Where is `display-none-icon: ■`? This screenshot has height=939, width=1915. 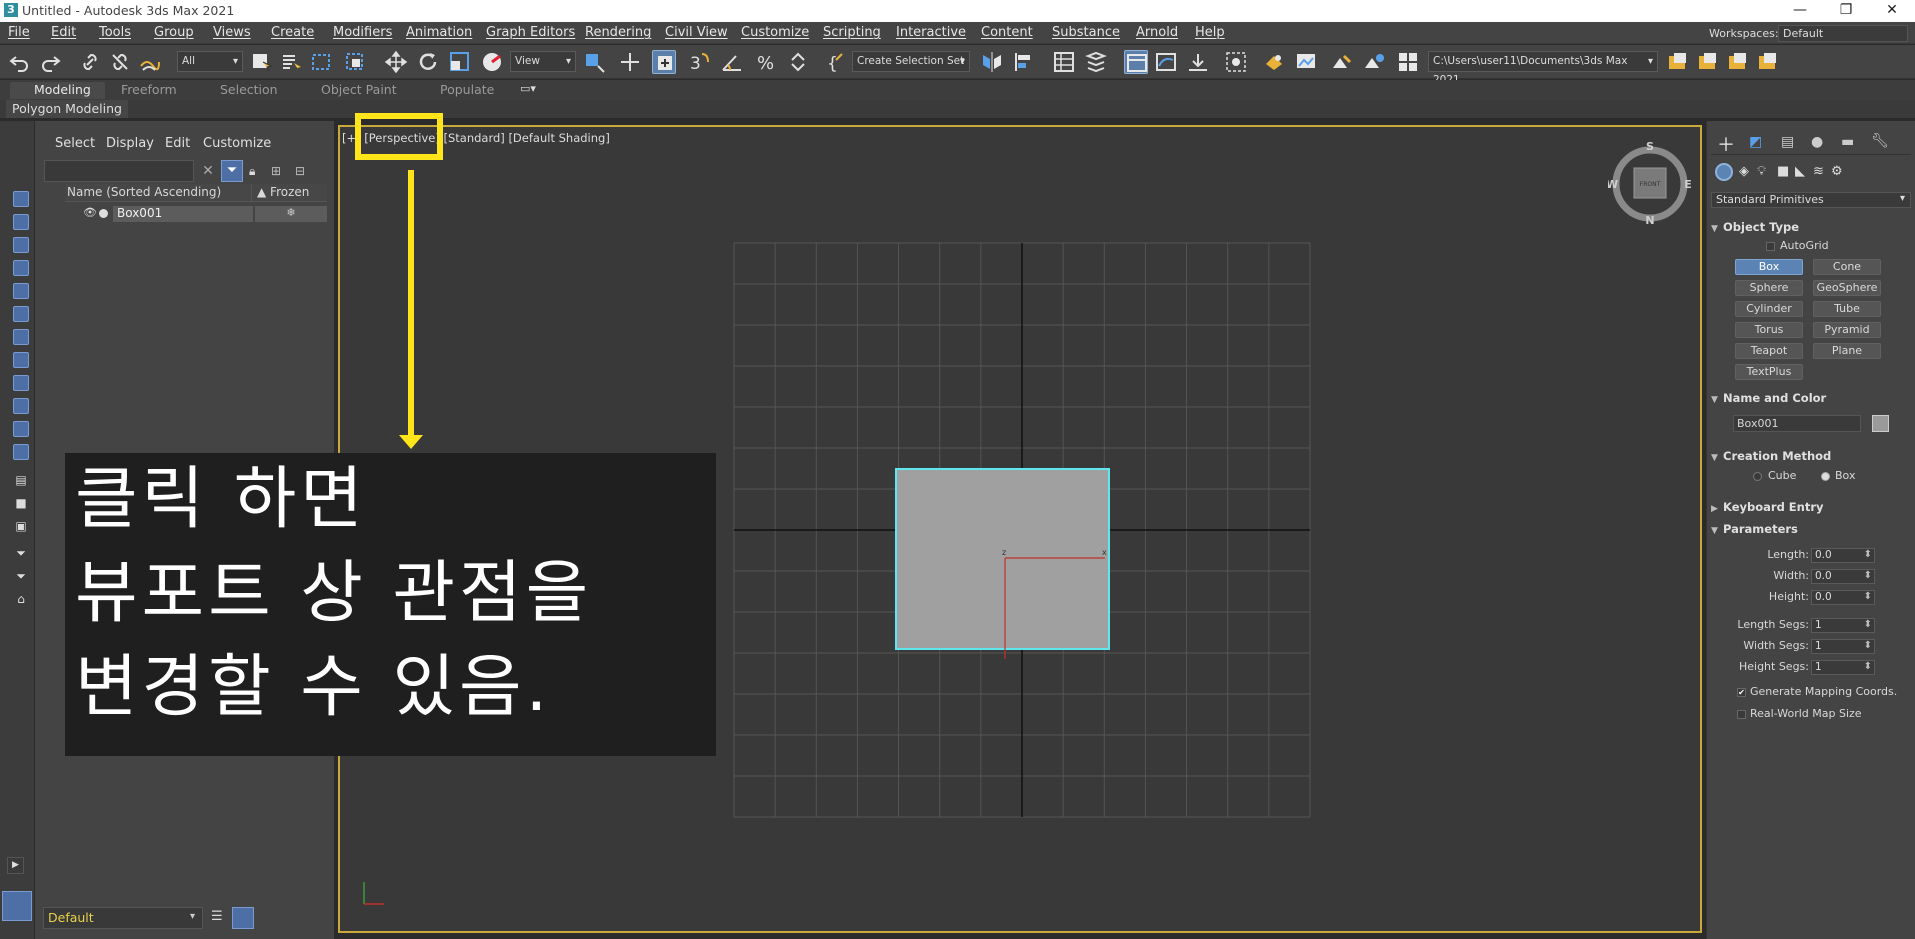 display-none-icon: ■ is located at coordinates (21, 503).